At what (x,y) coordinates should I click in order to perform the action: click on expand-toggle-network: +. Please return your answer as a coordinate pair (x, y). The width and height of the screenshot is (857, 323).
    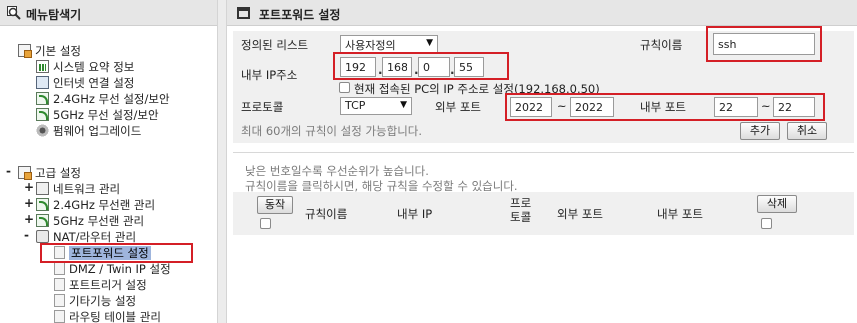
    Looking at the image, I should click on (29, 187).